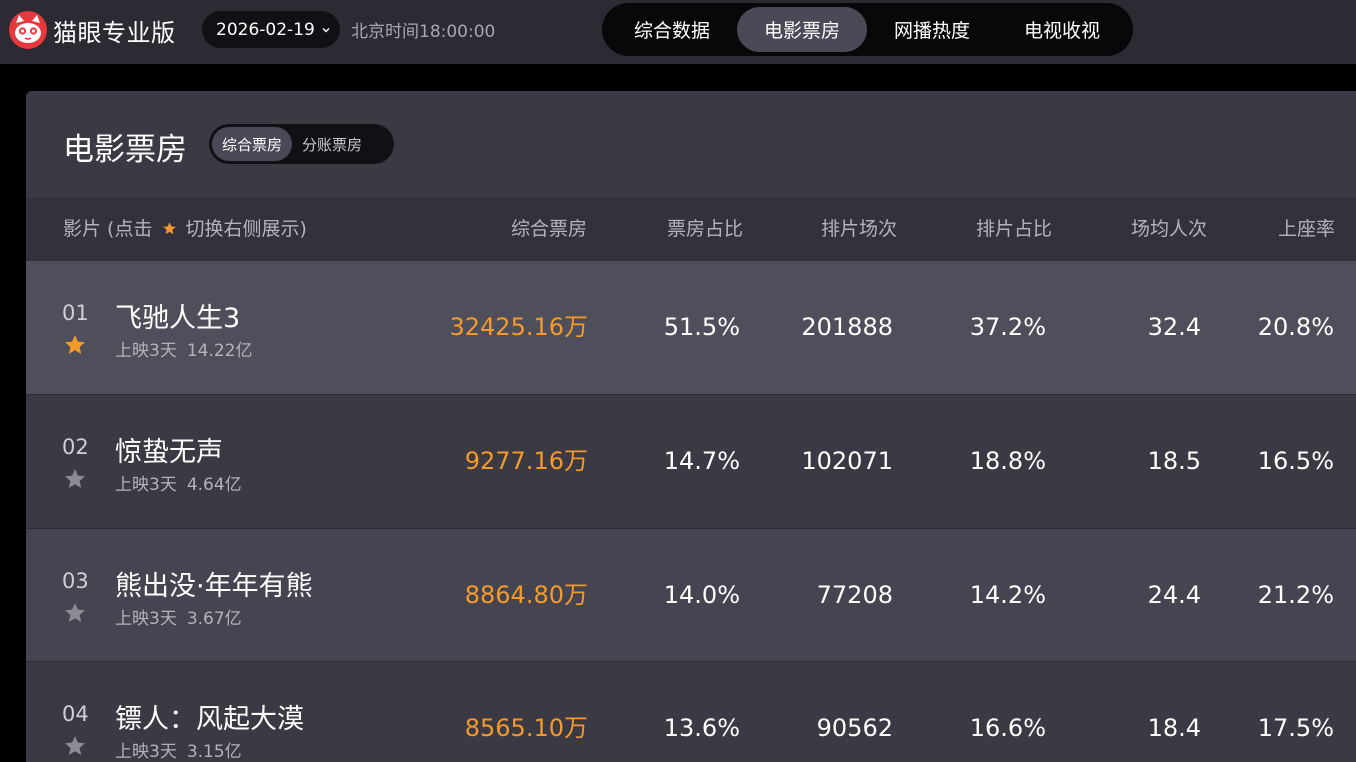  What do you see at coordinates (1295, 595) in the screenshot?
I see `occupancy-value: 21.2%` at bounding box center [1295, 595].